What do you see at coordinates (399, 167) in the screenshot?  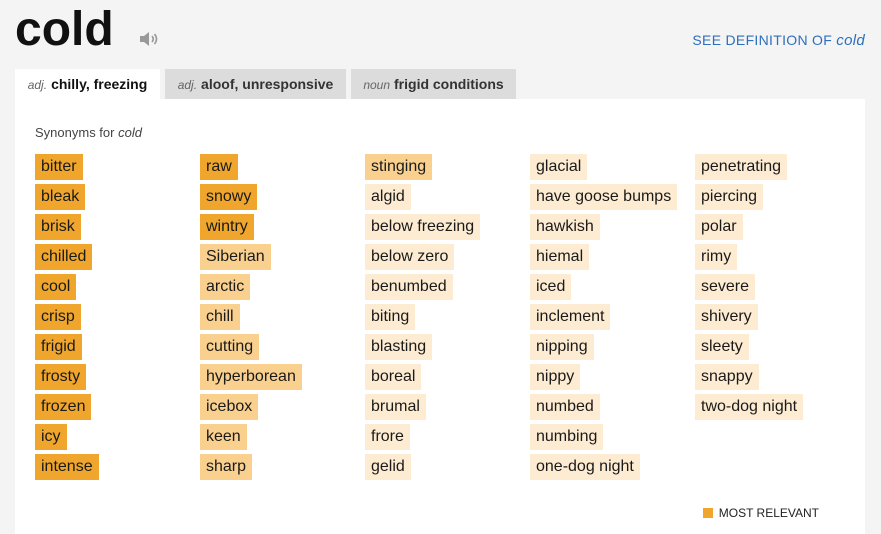 I see `synonym-chip: stinging` at bounding box center [399, 167].